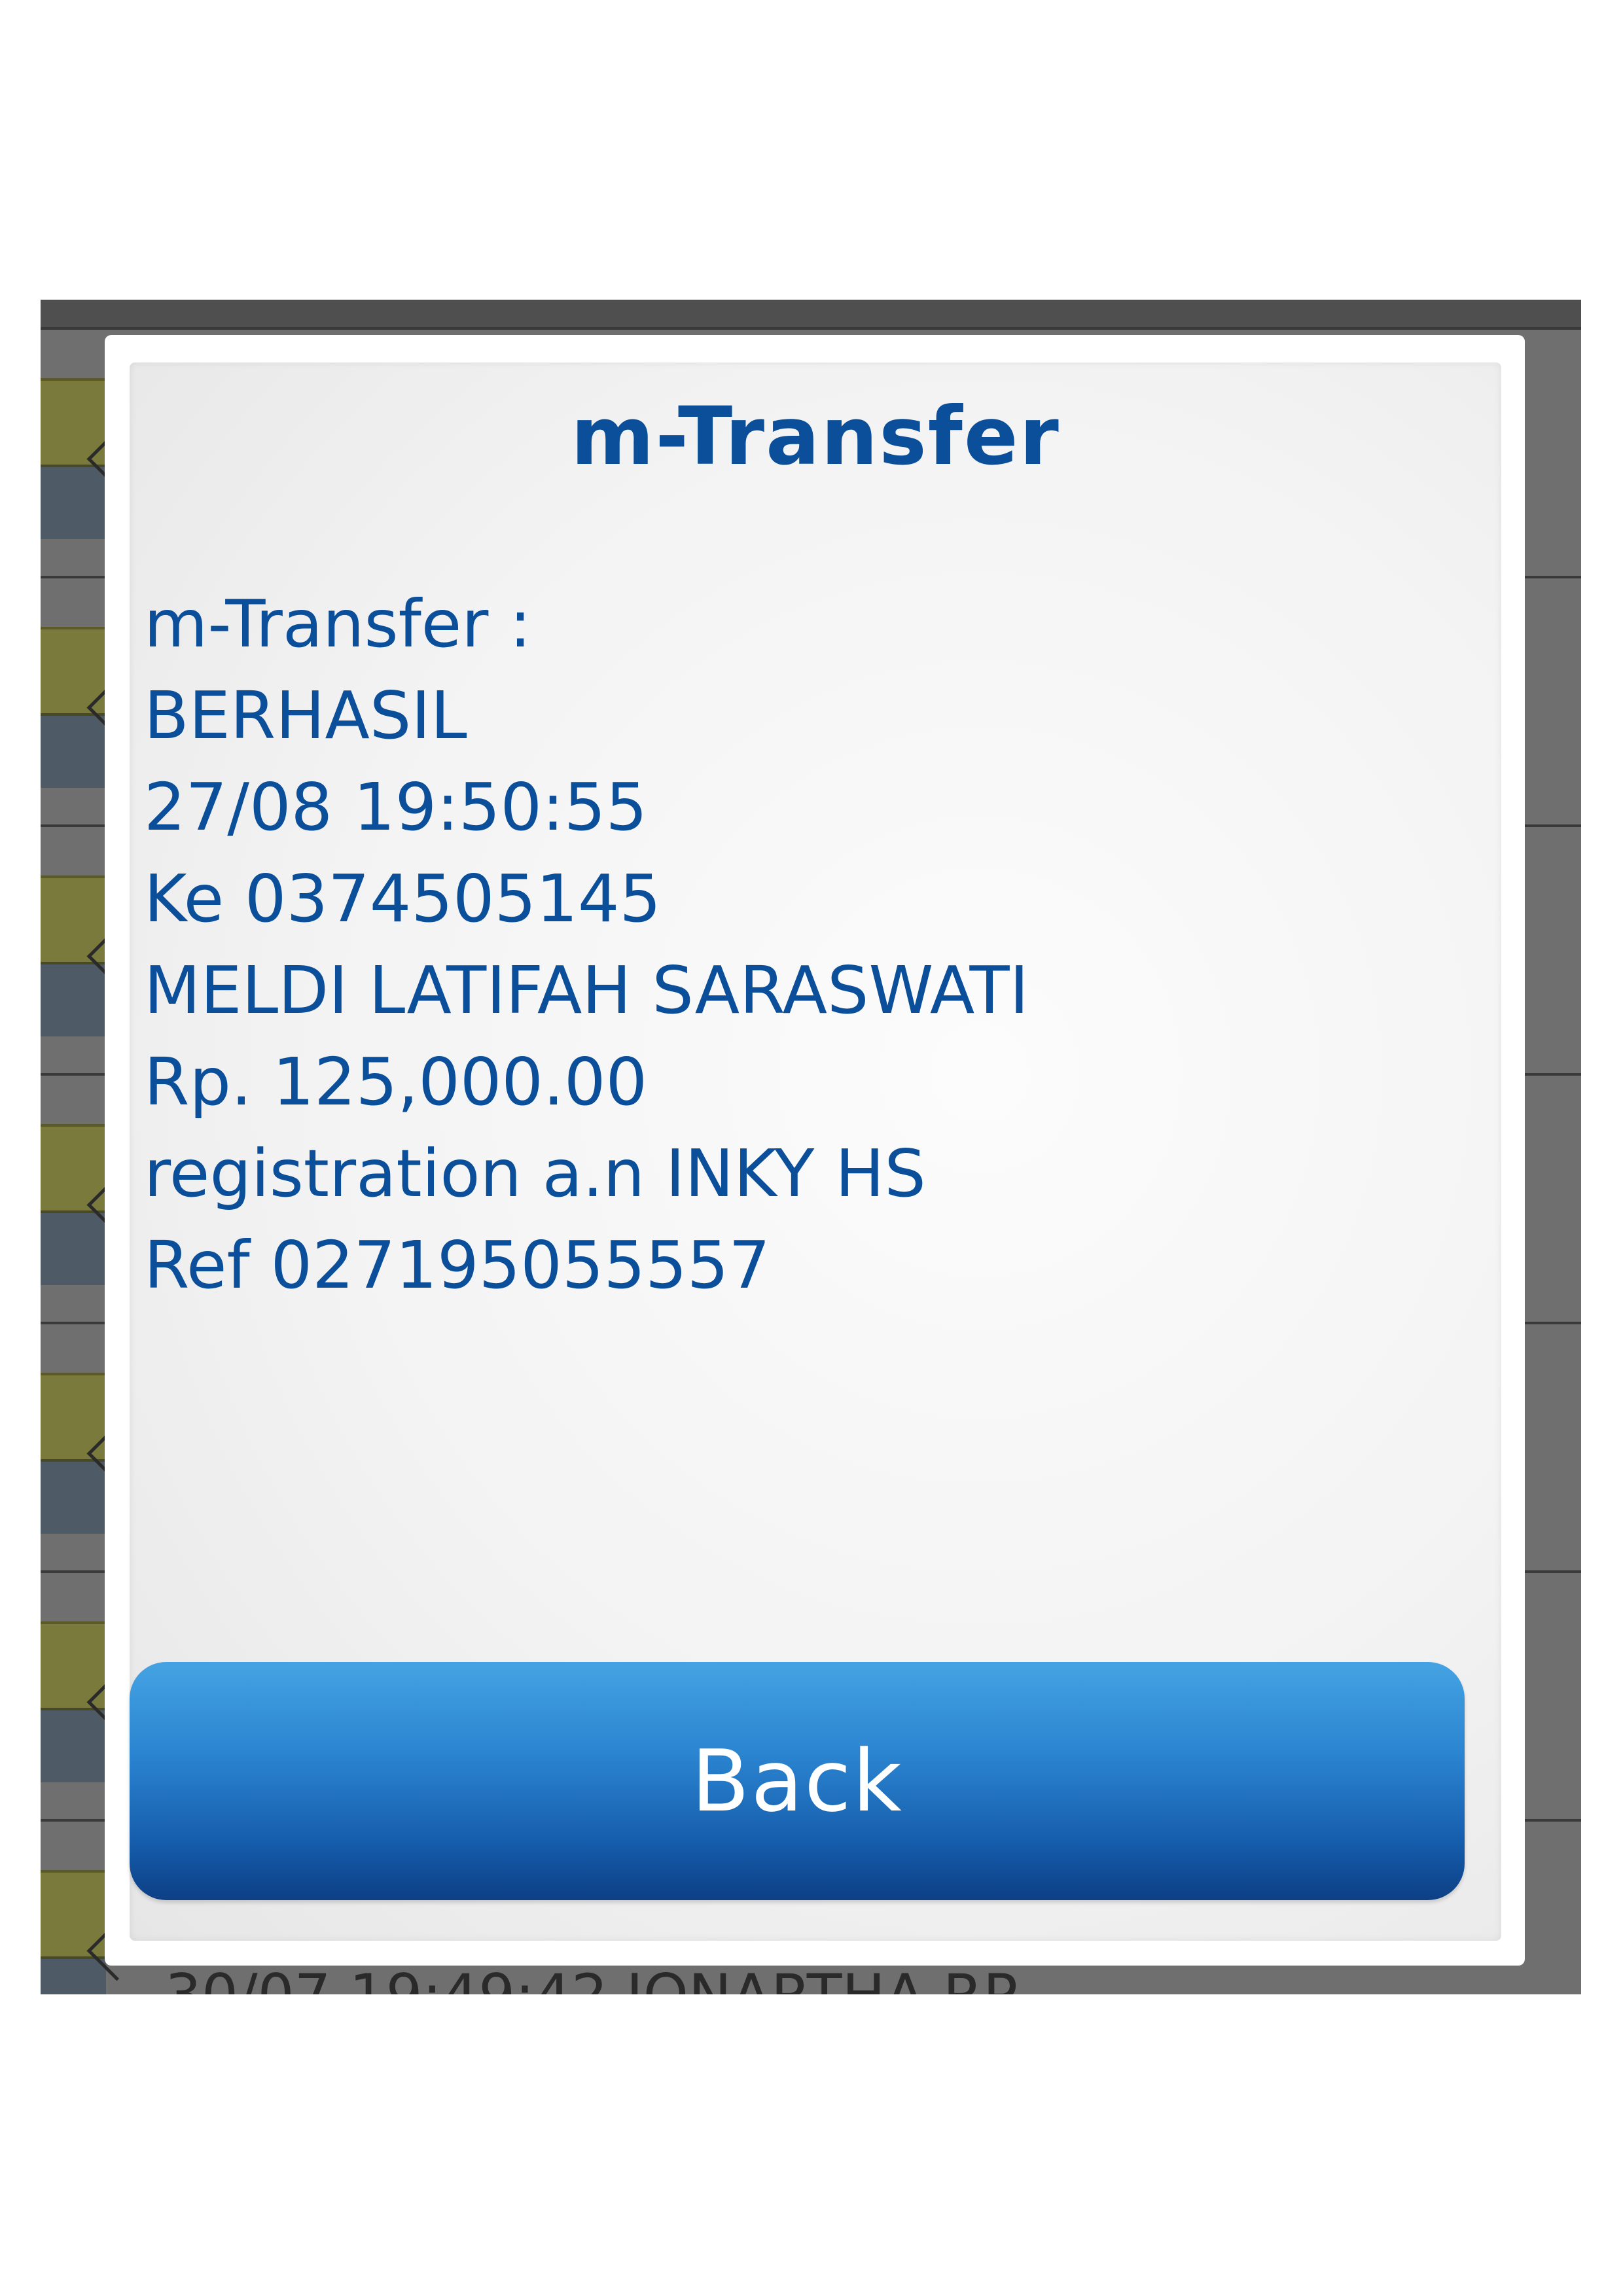 This screenshot has width=1623, height=2296. Describe the element at coordinates (403, 898) in the screenshot. I see `message-line-destination-account: Ke 0374505145` at that location.